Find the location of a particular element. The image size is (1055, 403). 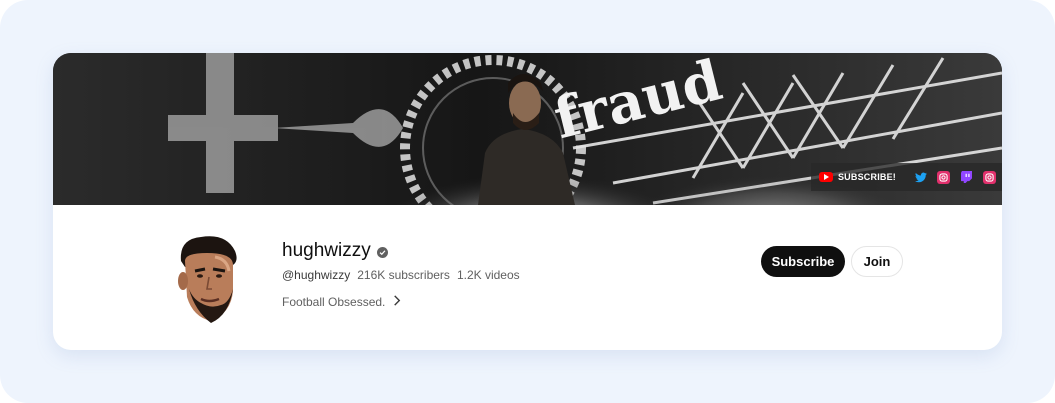

video-count: 1.2K videos is located at coordinates (488, 275).